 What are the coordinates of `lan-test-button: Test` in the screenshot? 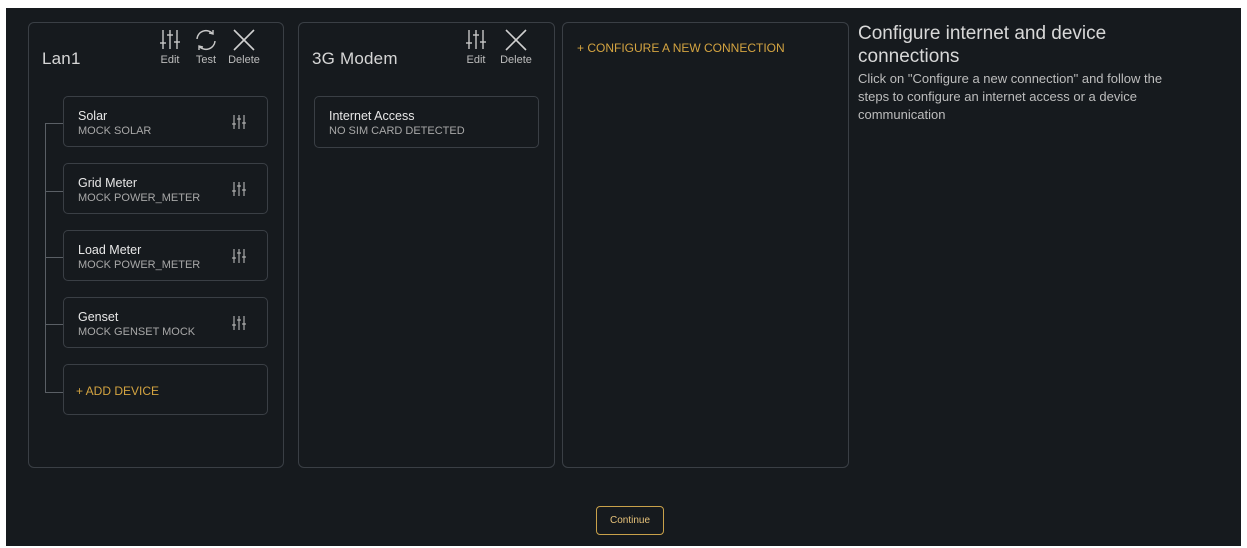 It's located at (206, 46).